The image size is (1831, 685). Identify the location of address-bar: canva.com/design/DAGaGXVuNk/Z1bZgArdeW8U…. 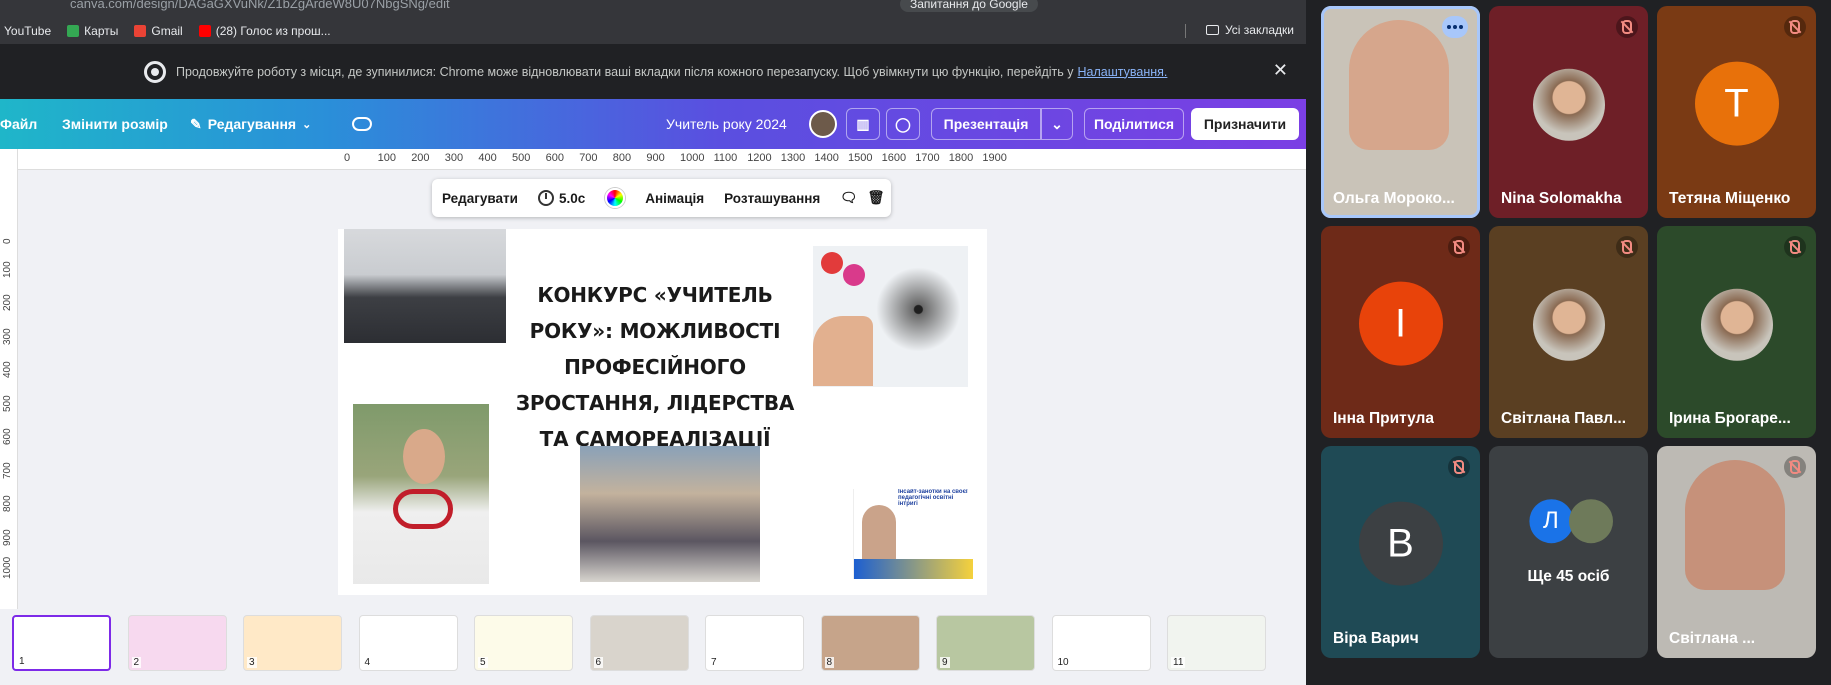
(653, 9).